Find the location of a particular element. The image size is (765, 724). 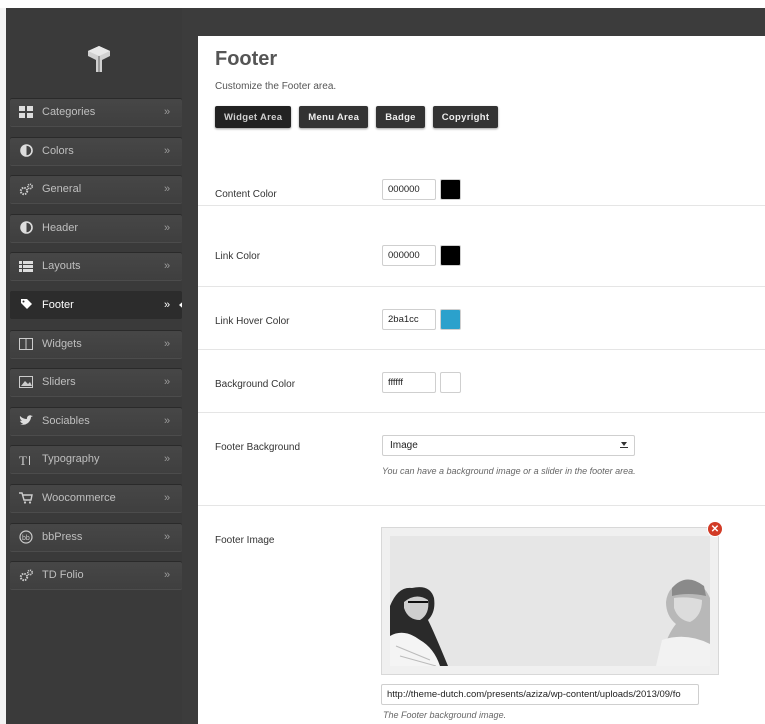

page-description: Customize the Footer area. is located at coordinates (276, 86).